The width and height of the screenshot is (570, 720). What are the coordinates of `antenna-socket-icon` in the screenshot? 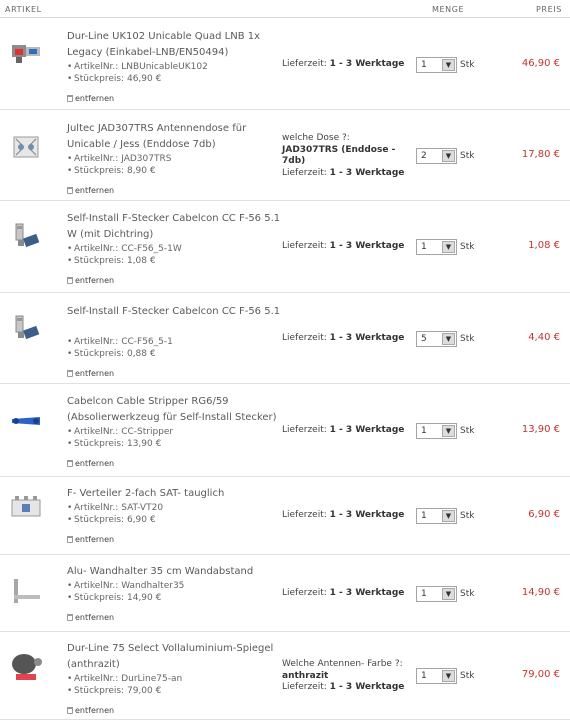 It's located at (26, 147).